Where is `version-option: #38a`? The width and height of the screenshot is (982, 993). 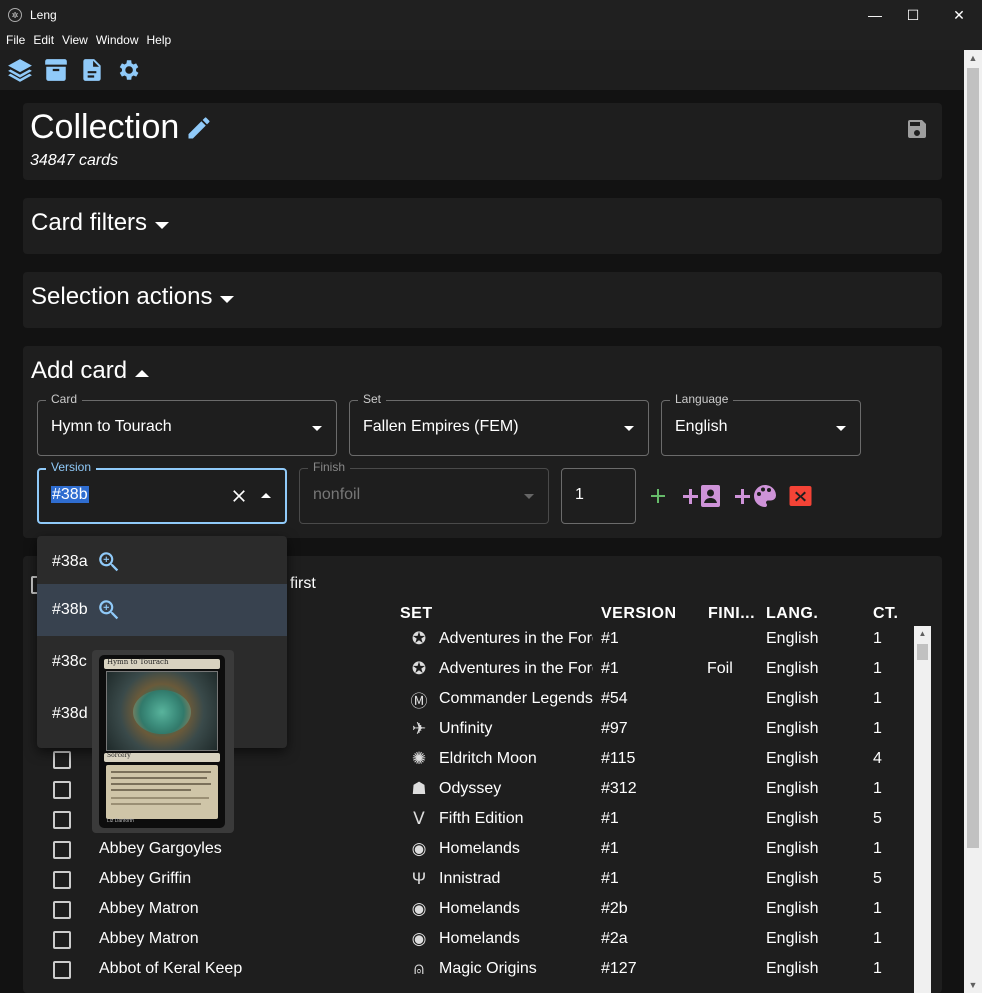
version-option: #38a is located at coordinates (162, 562).